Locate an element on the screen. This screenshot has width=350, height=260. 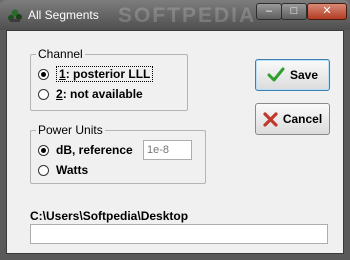
channel-option-1-label: 1: posterior LLL is located at coordinates (105, 74).